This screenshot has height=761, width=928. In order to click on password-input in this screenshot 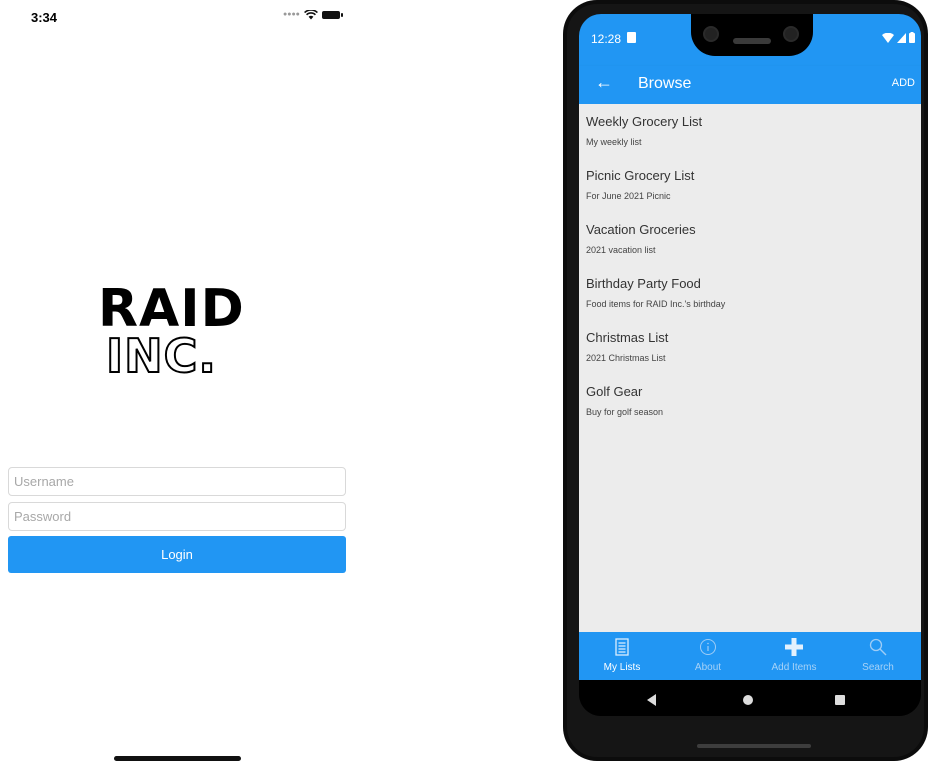, I will do `click(177, 516)`.